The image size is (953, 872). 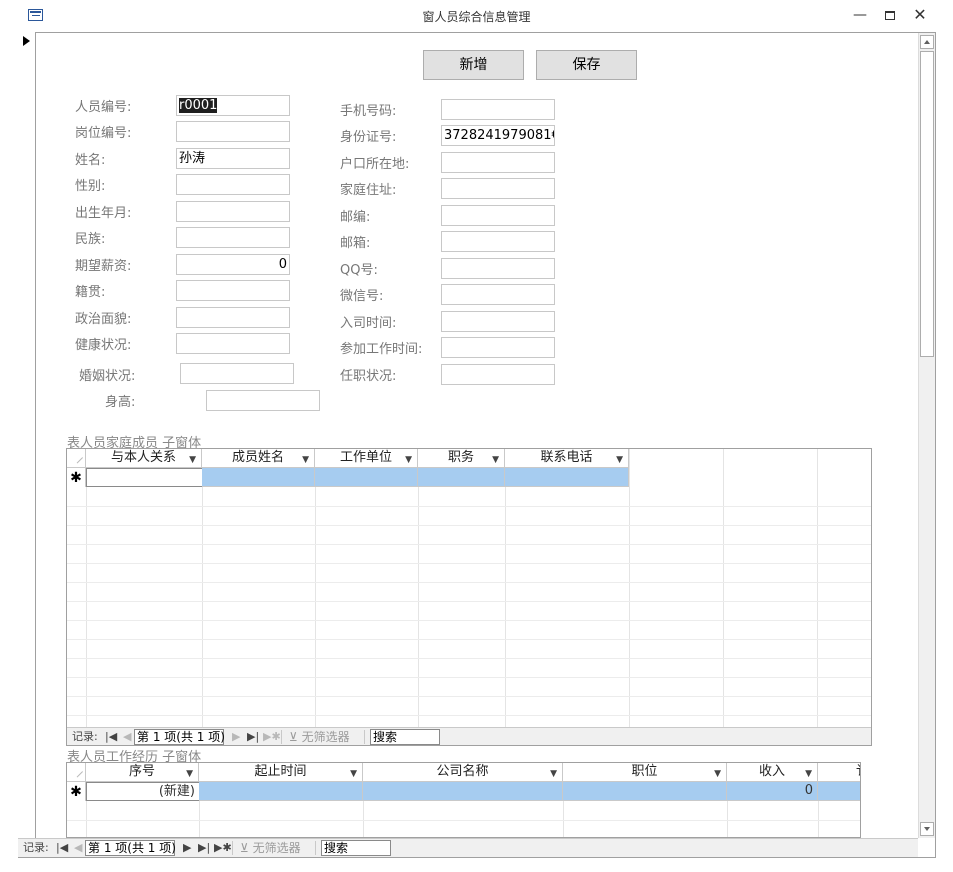 What do you see at coordinates (362, 296) in the screenshot?
I see `wechat-label: 微信号:` at bounding box center [362, 296].